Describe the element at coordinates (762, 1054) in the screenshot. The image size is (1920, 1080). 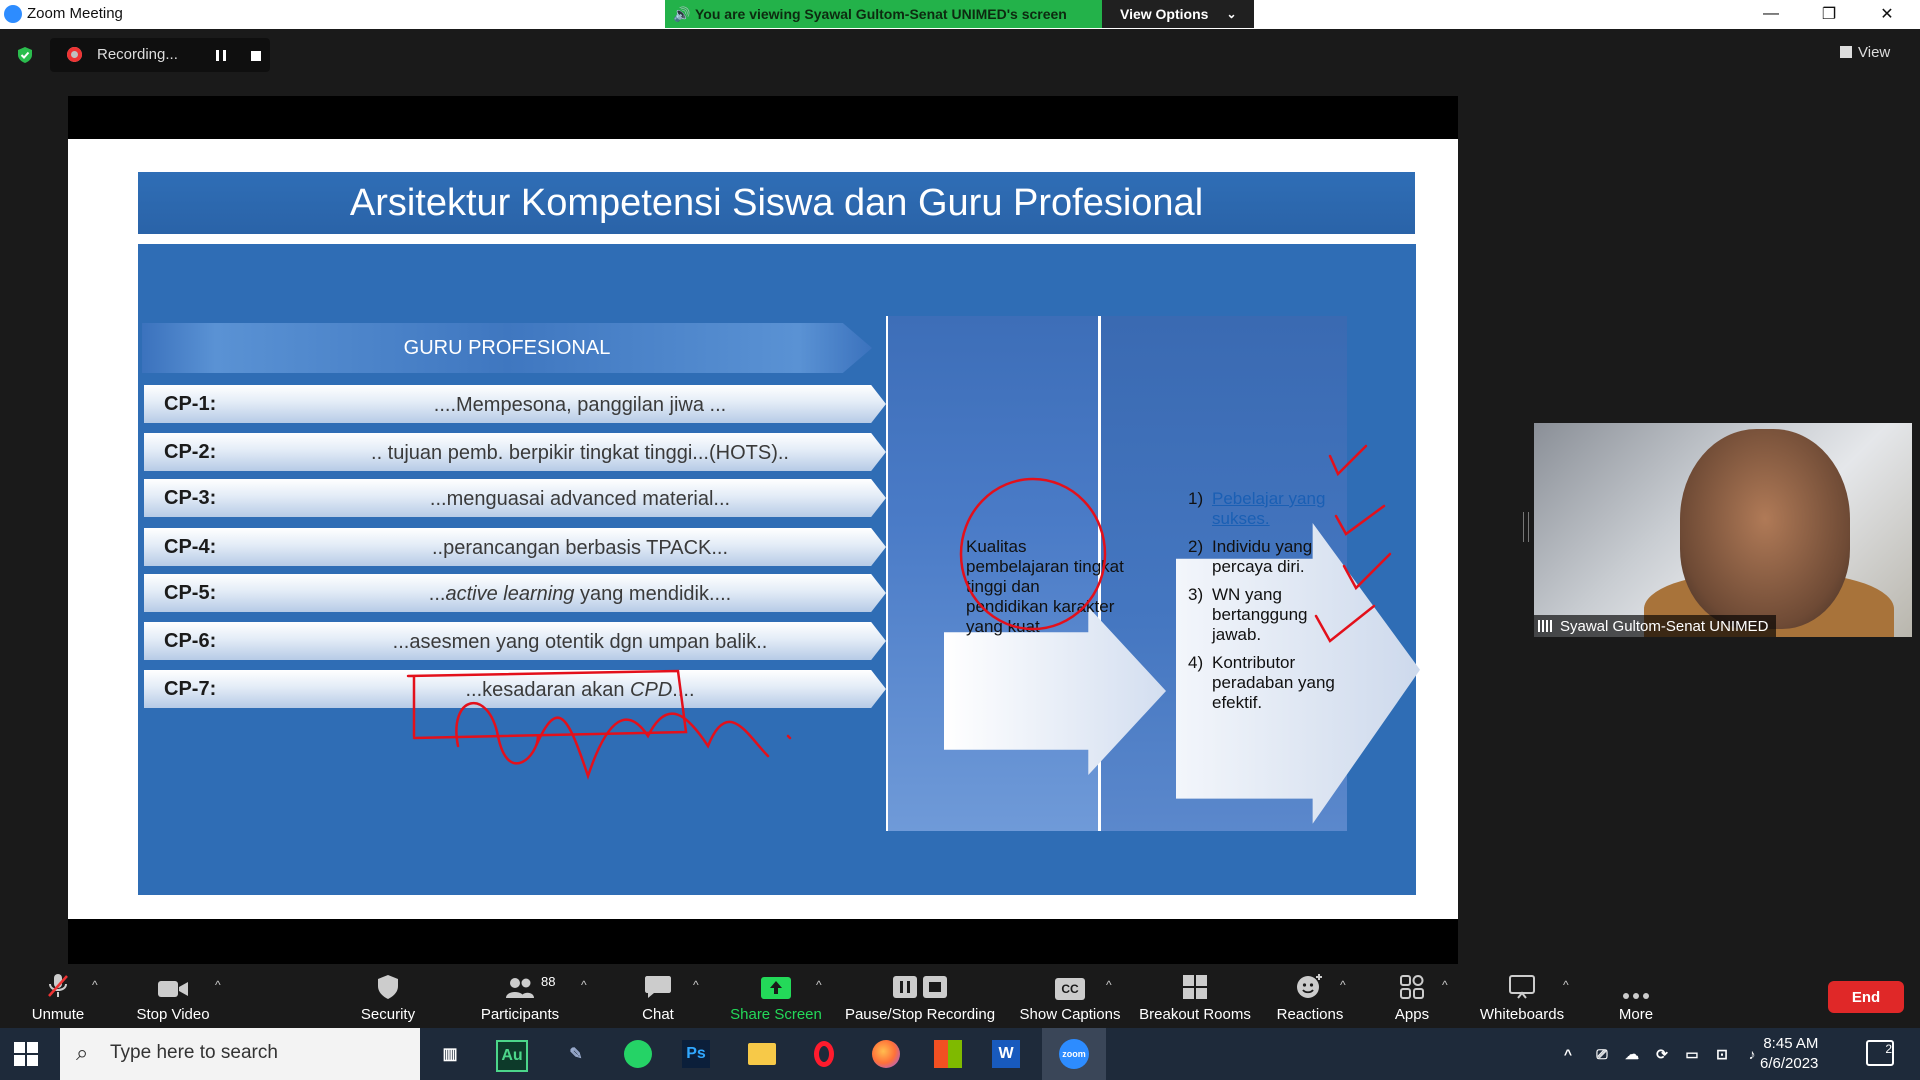
I see `file-explorer-icon` at that location.